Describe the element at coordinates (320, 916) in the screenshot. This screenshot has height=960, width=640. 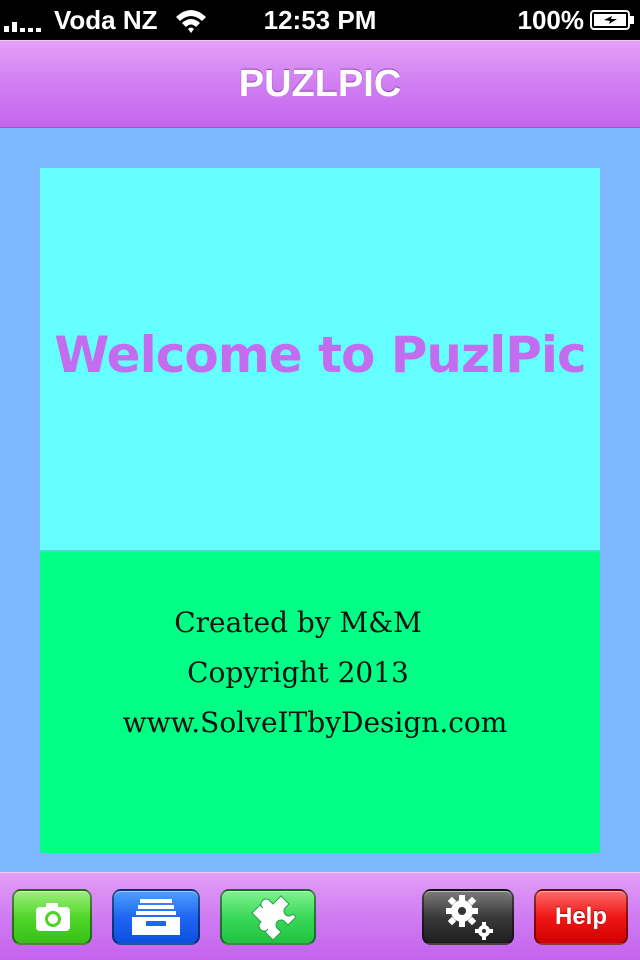
I see `bottom-toolbar: Help` at that location.